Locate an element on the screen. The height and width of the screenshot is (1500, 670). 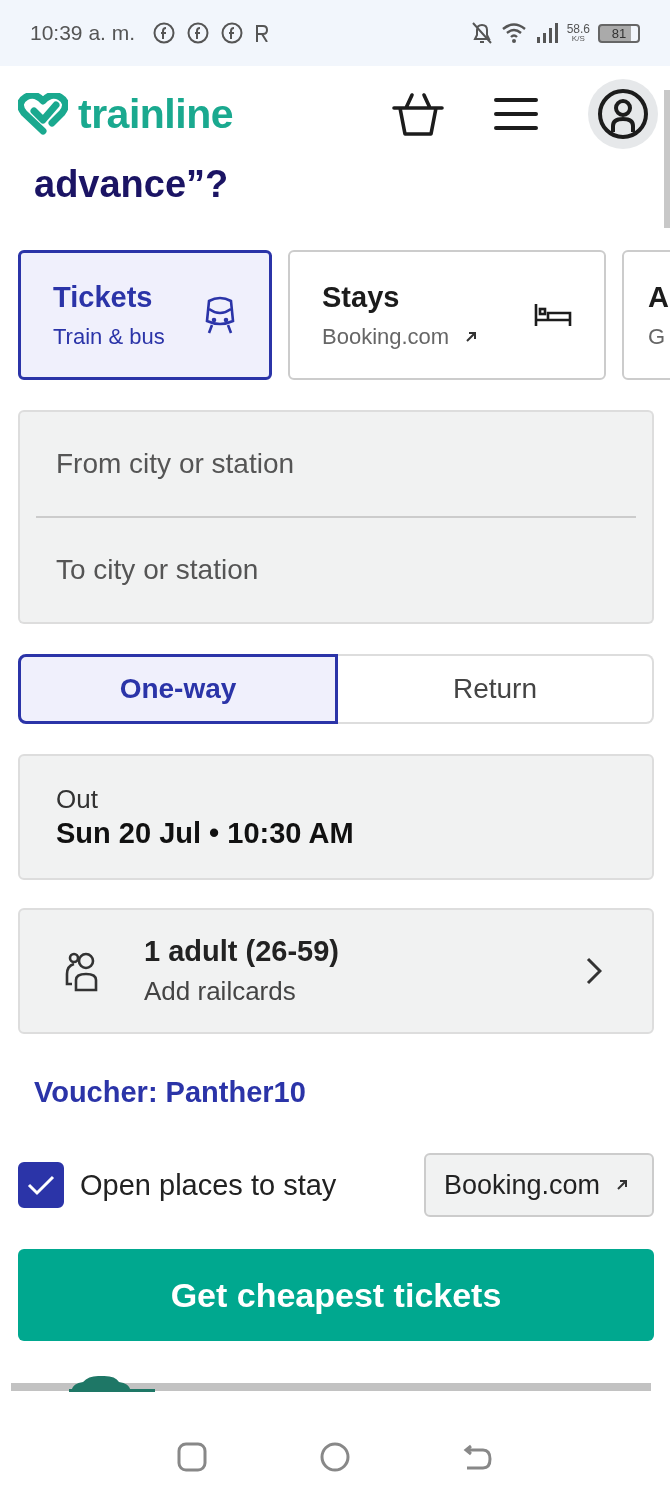
check-icon is located at coordinates (41, 1185).